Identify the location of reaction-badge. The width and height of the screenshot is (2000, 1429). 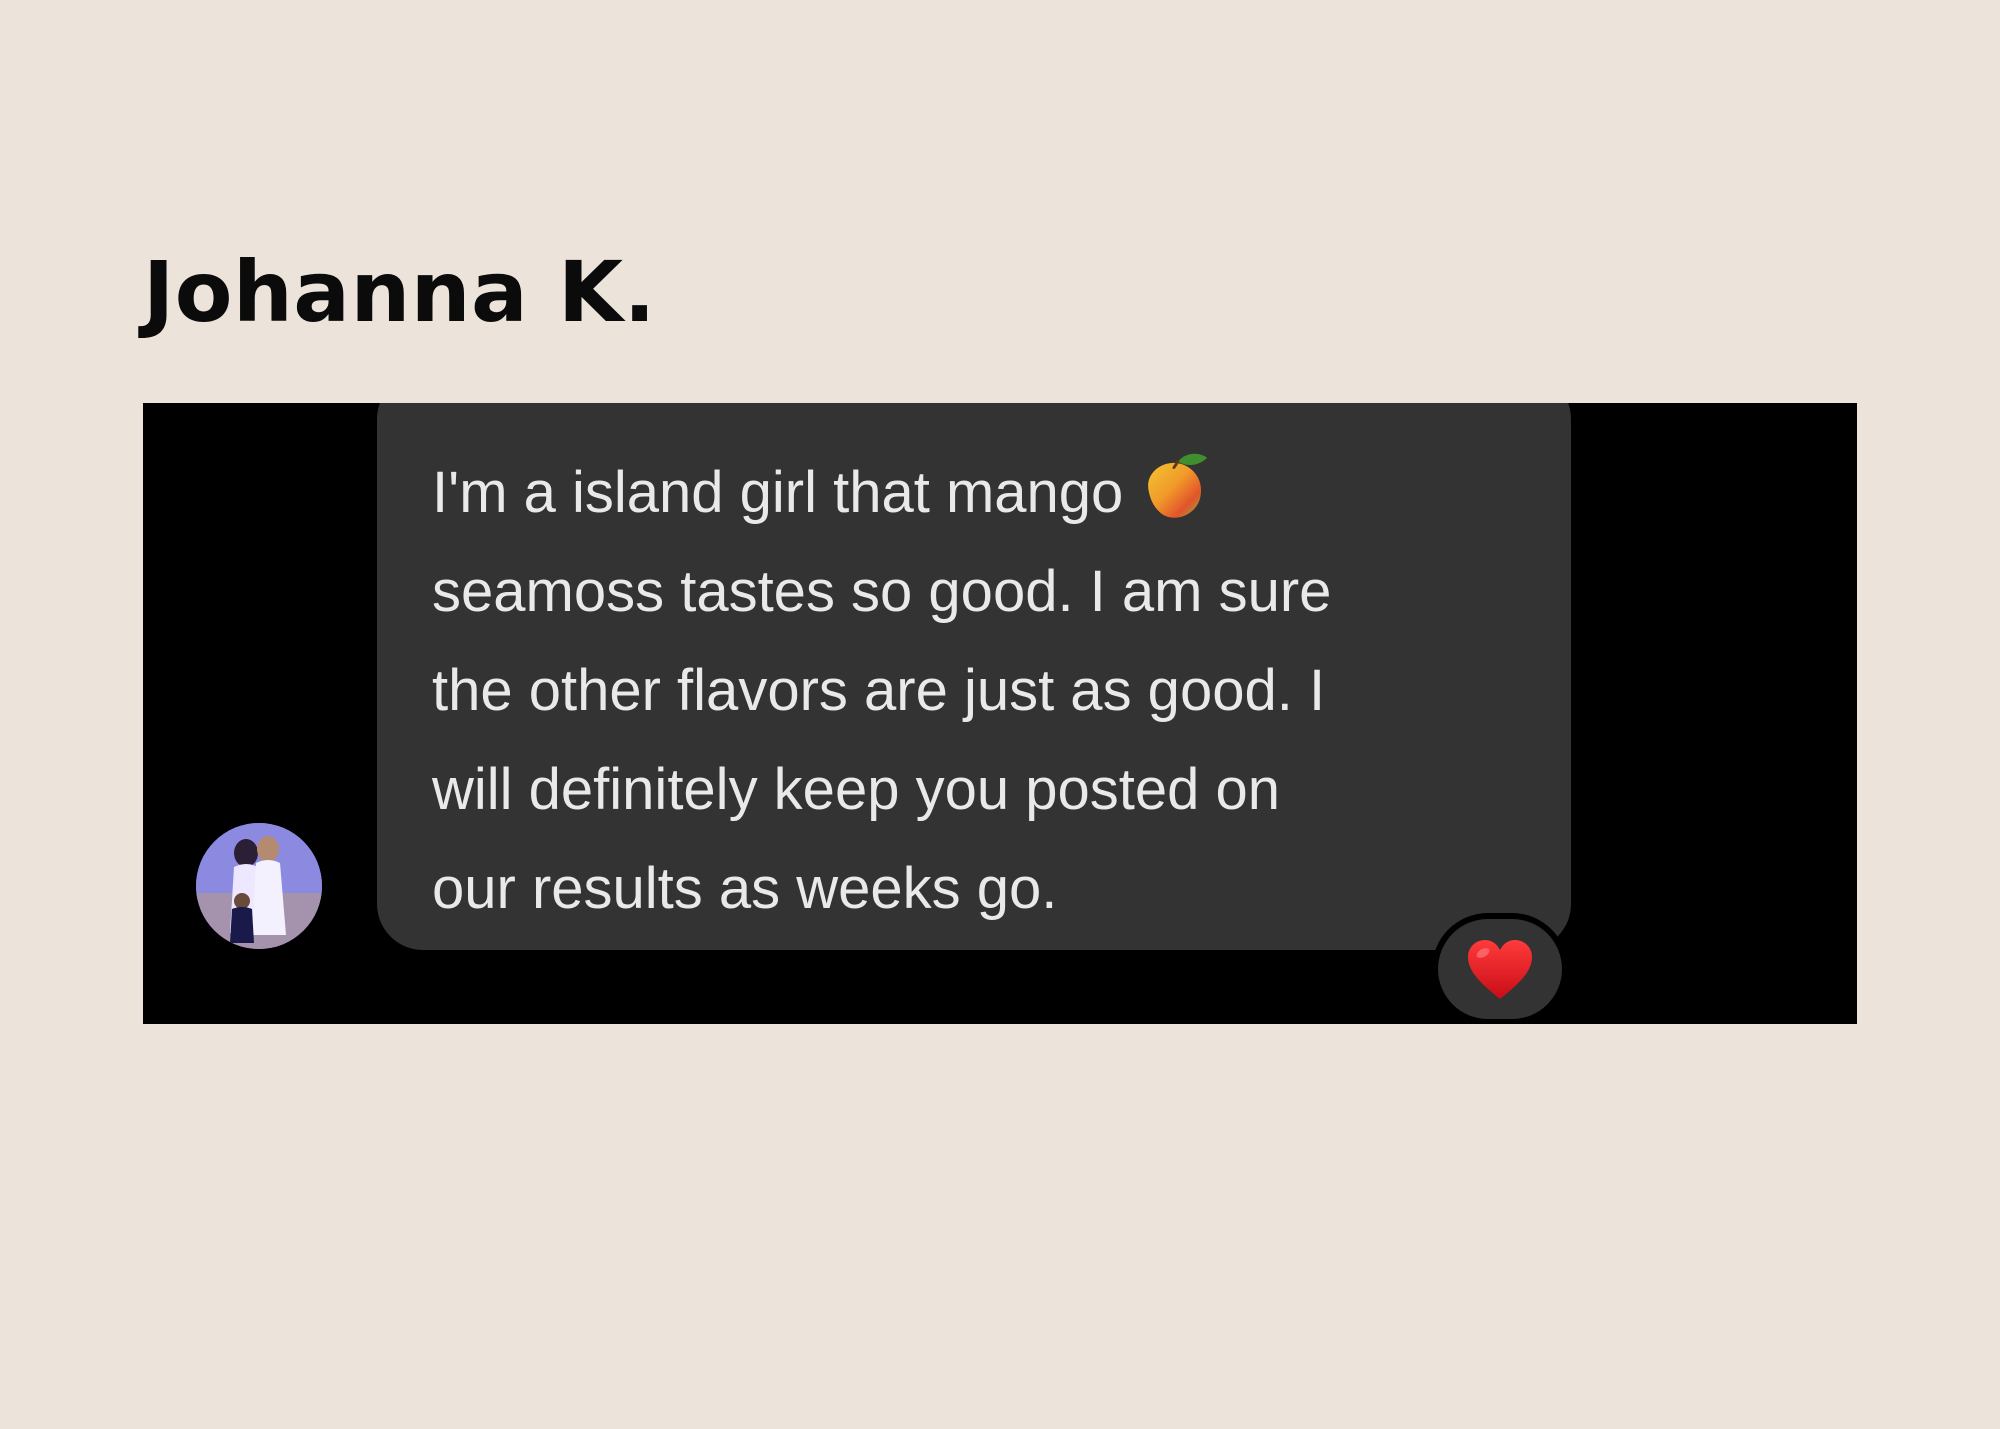
(1500, 969).